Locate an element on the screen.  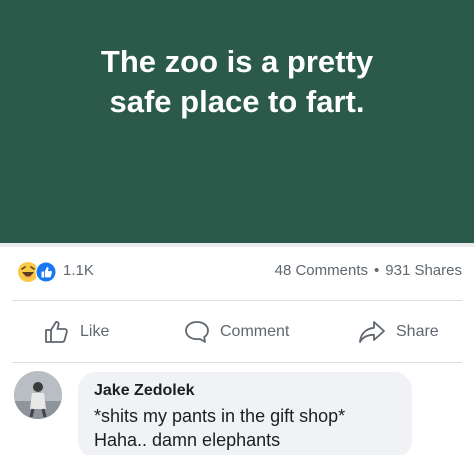
share-count: 931 Shares is located at coordinates (423, 270).